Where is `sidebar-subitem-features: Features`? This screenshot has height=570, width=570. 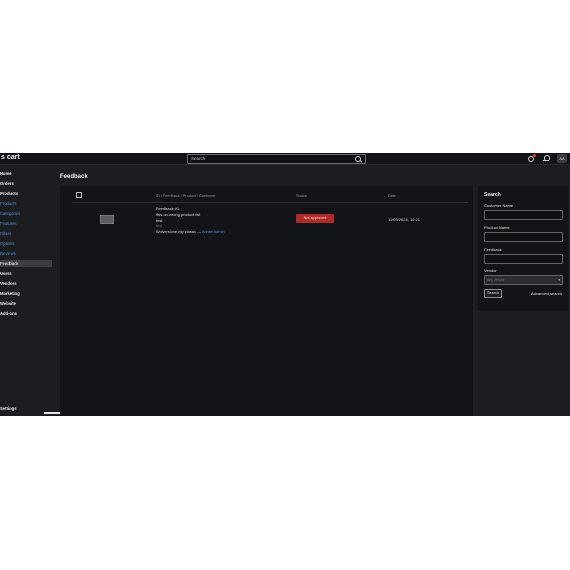 sidebar-subitem-features: Features is located at coordinates (26, 223).